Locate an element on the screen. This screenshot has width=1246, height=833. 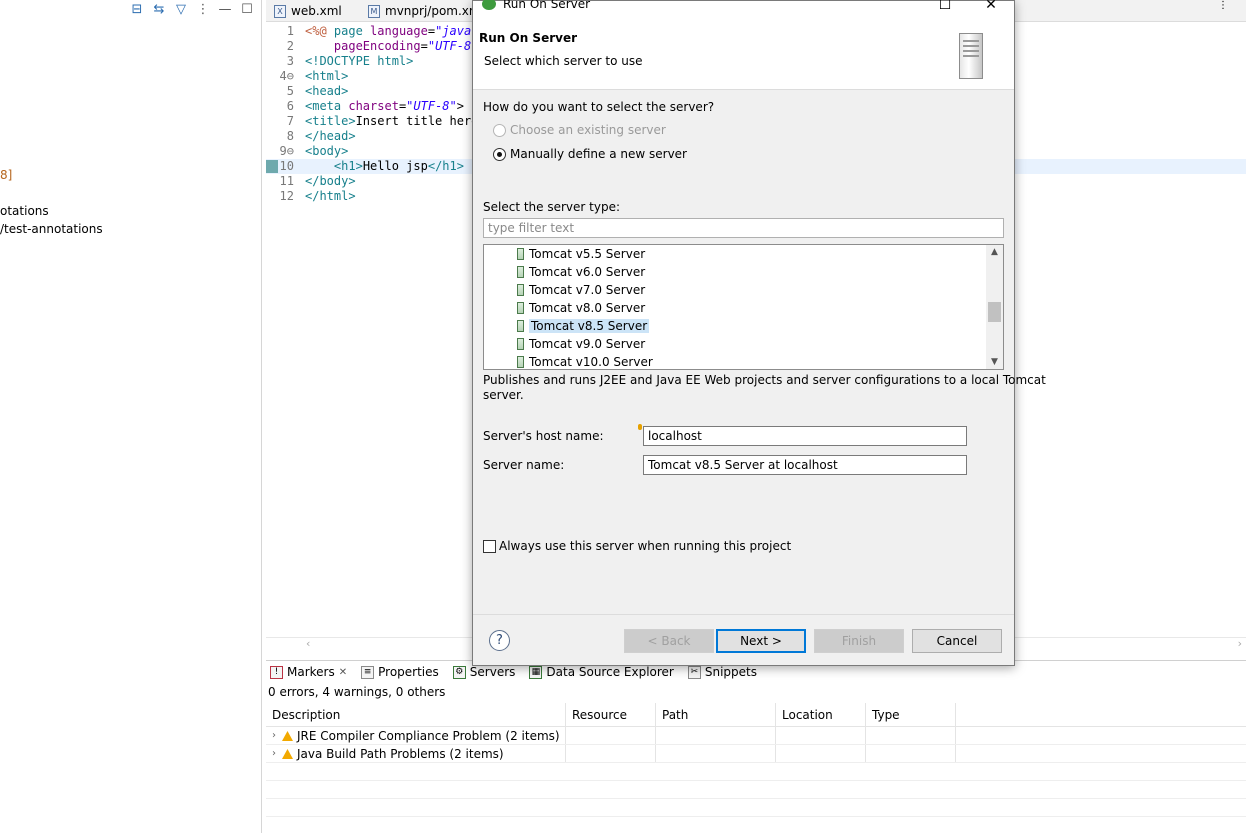
tab-web-xml: X web.xml is located at coordinates (308, 11).